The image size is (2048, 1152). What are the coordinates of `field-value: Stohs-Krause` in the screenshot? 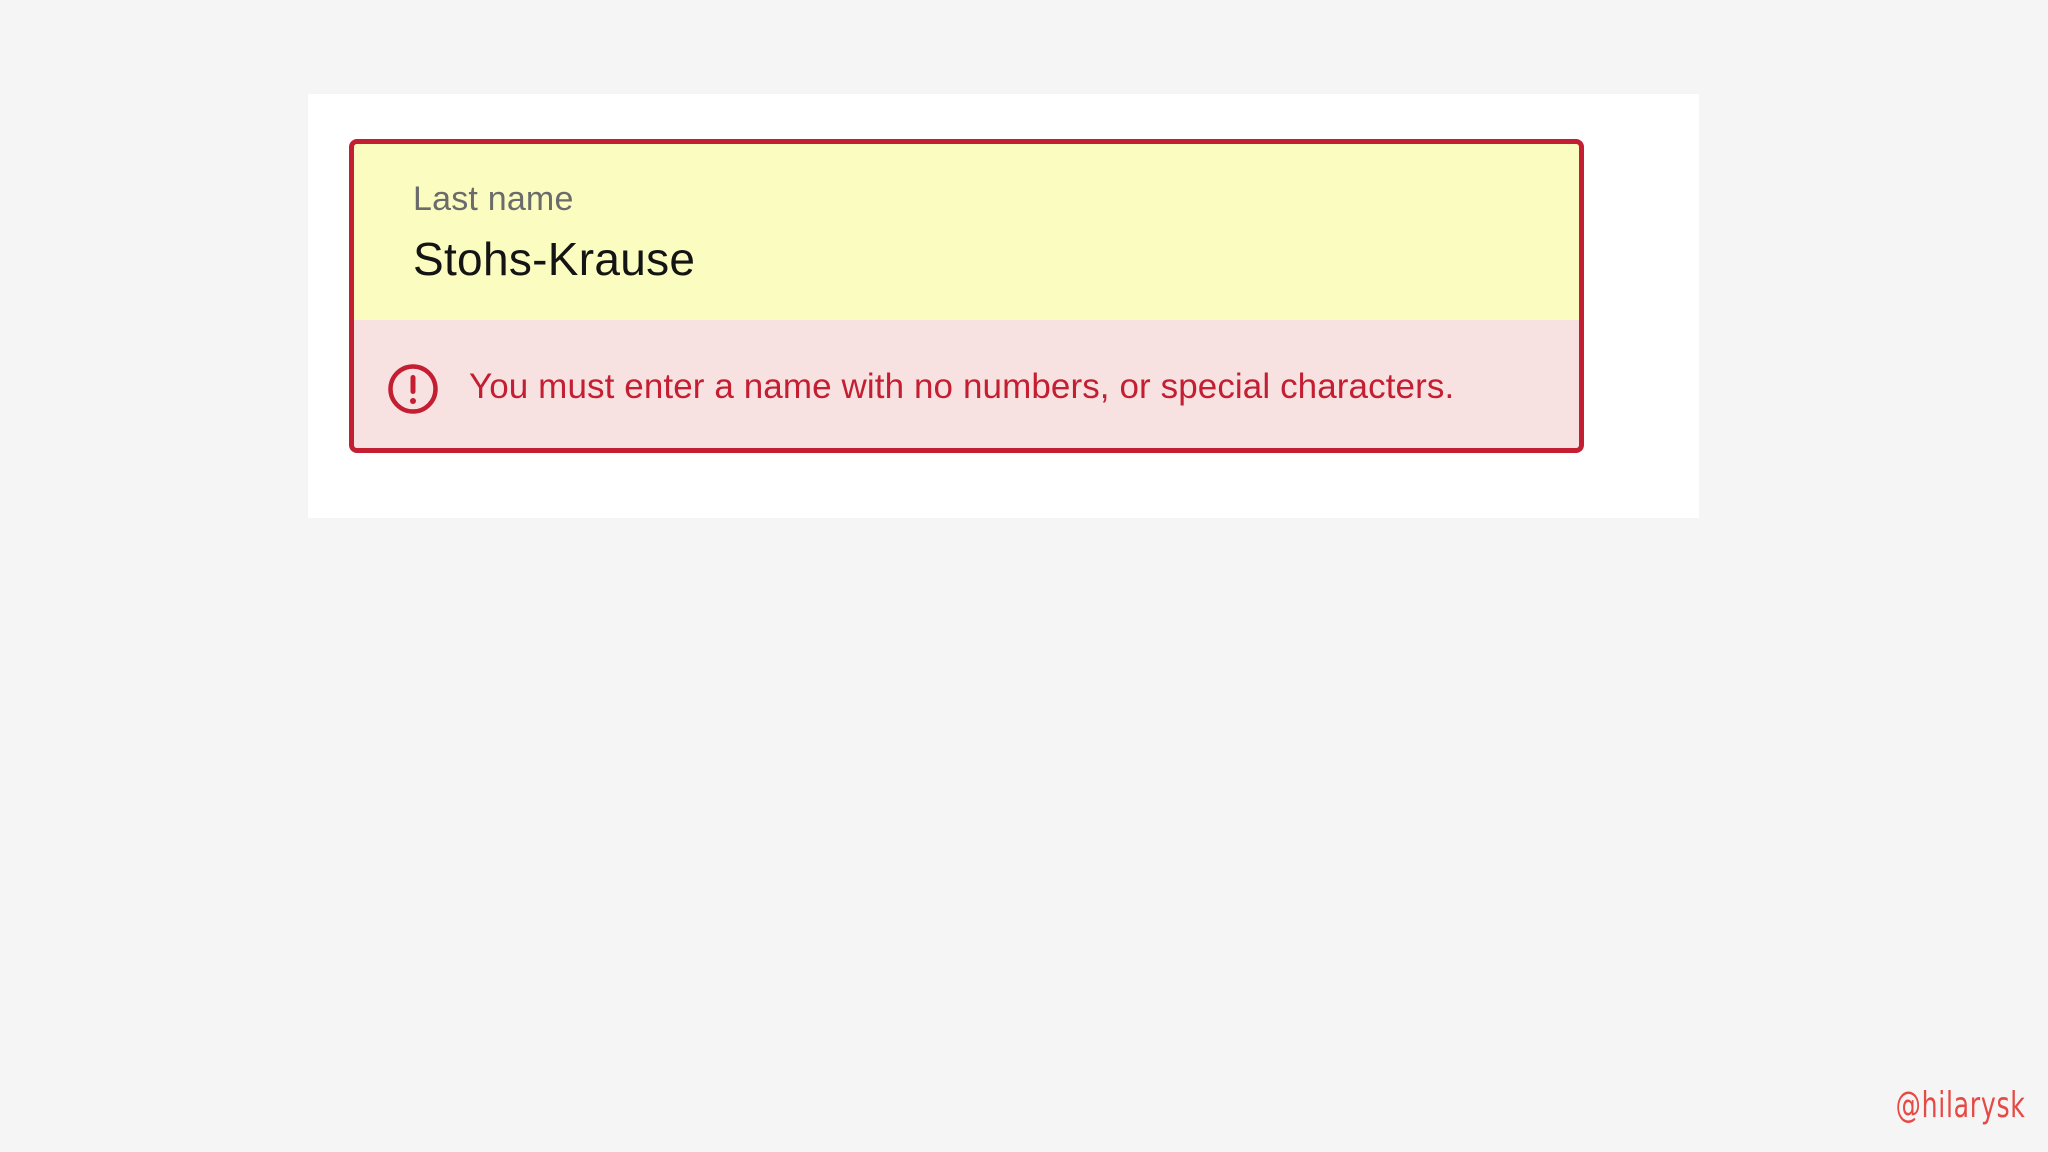 It's located at (554, 259).